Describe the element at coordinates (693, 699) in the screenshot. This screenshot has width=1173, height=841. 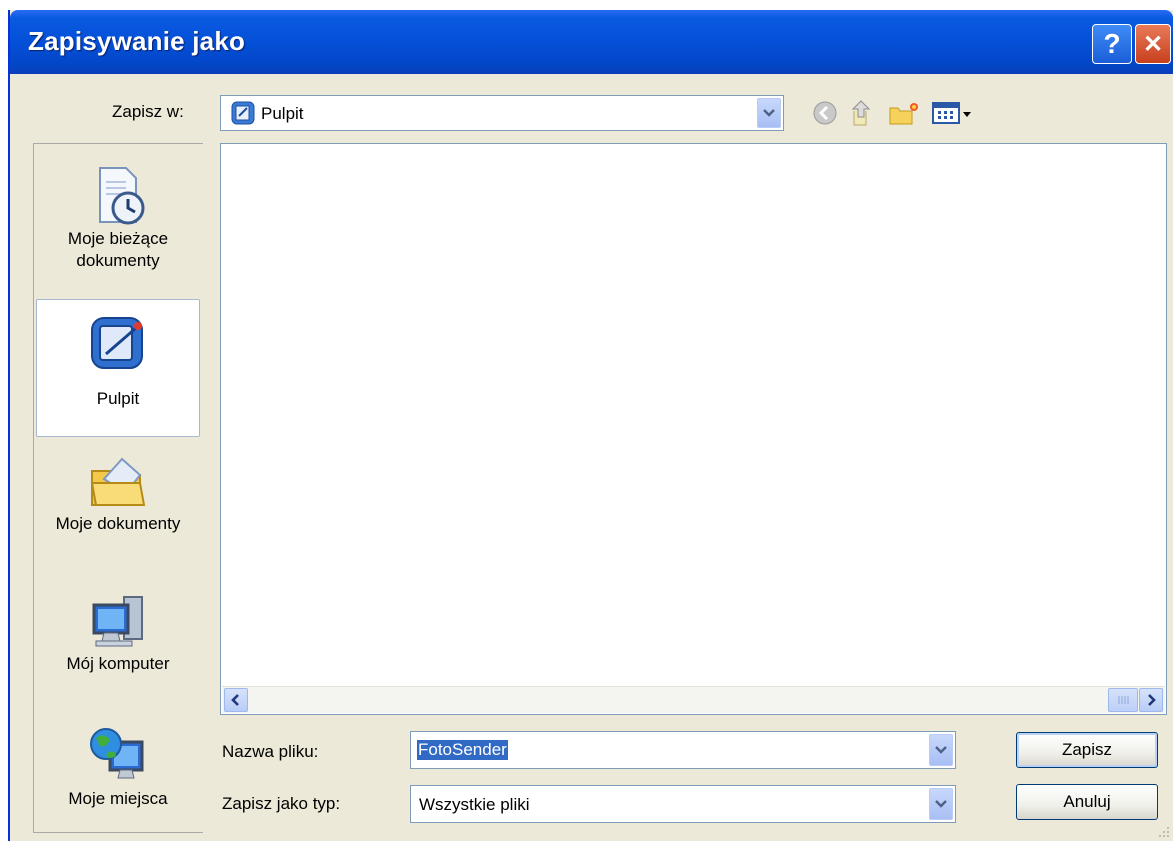
I see `horizontal-scrollbar` at that location.